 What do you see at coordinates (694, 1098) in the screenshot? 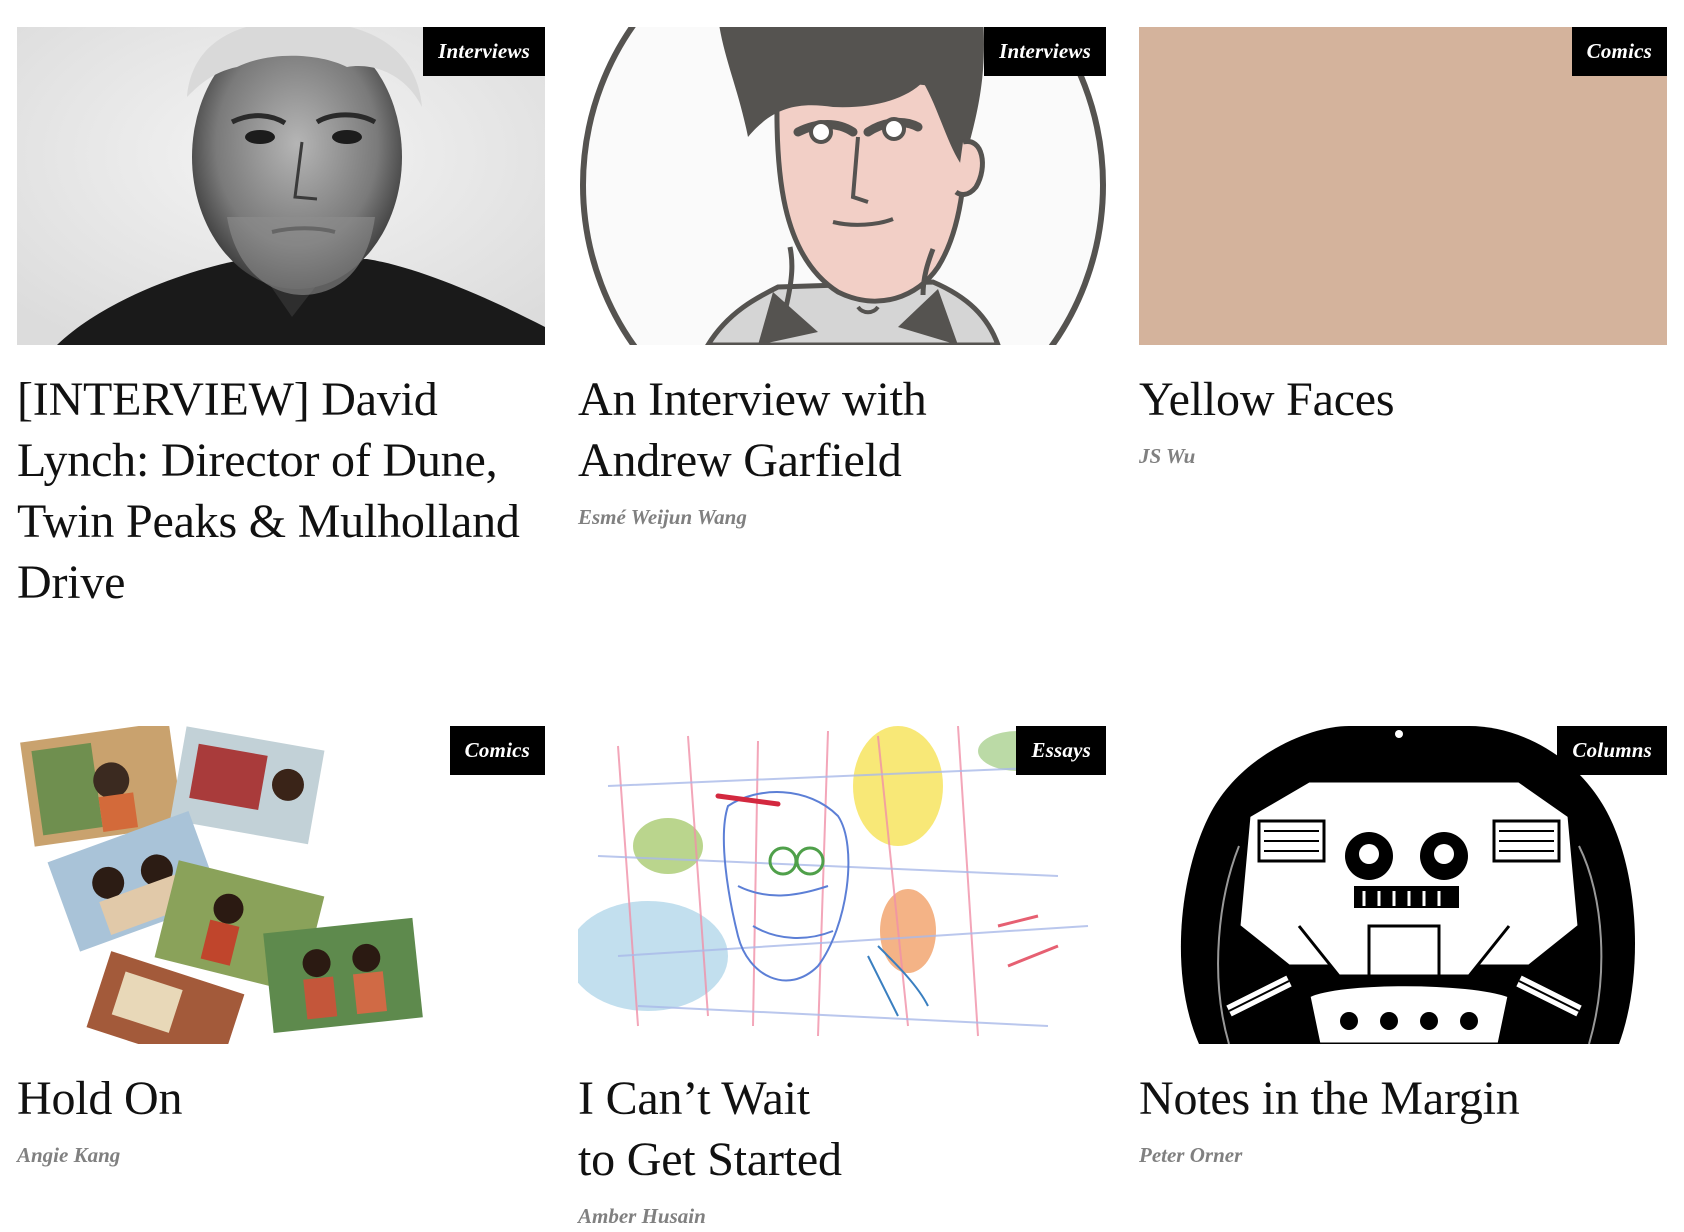
I see `article-title-line: I Can’t Wait` at bounding box center [694, 1098].